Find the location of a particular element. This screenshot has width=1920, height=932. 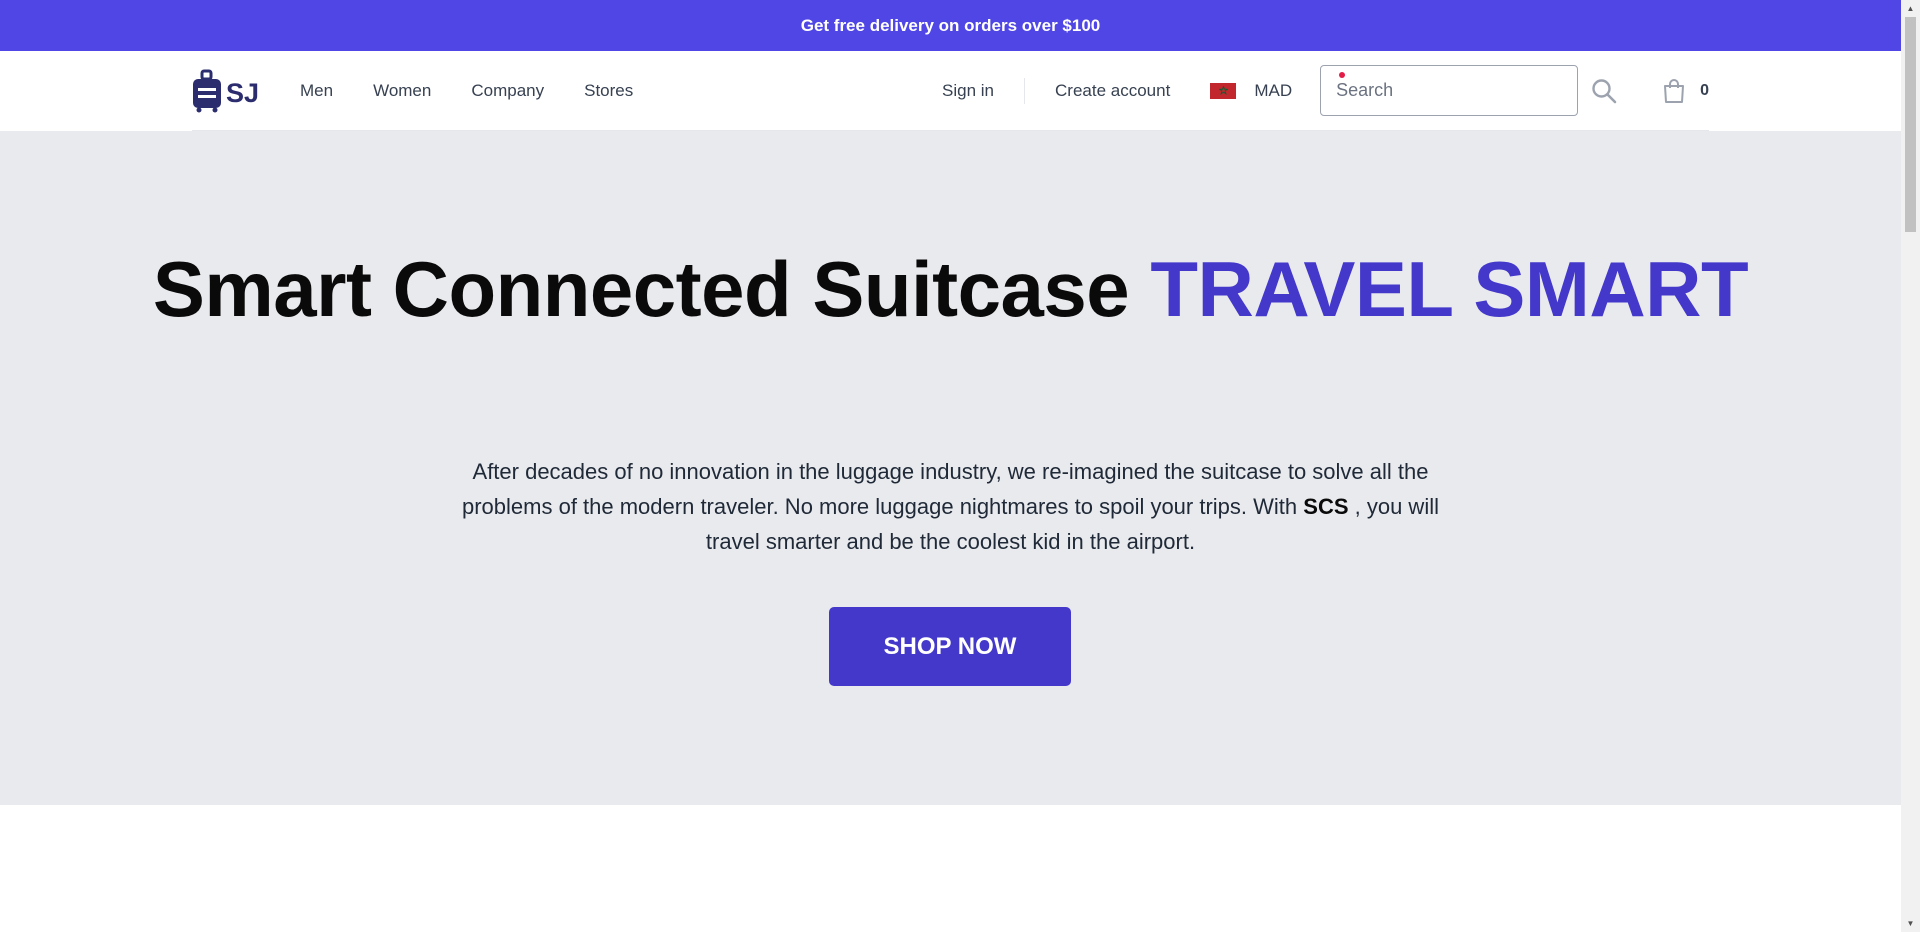

suitcase-logo-icon: SJ is located at coordinates (226, 90).